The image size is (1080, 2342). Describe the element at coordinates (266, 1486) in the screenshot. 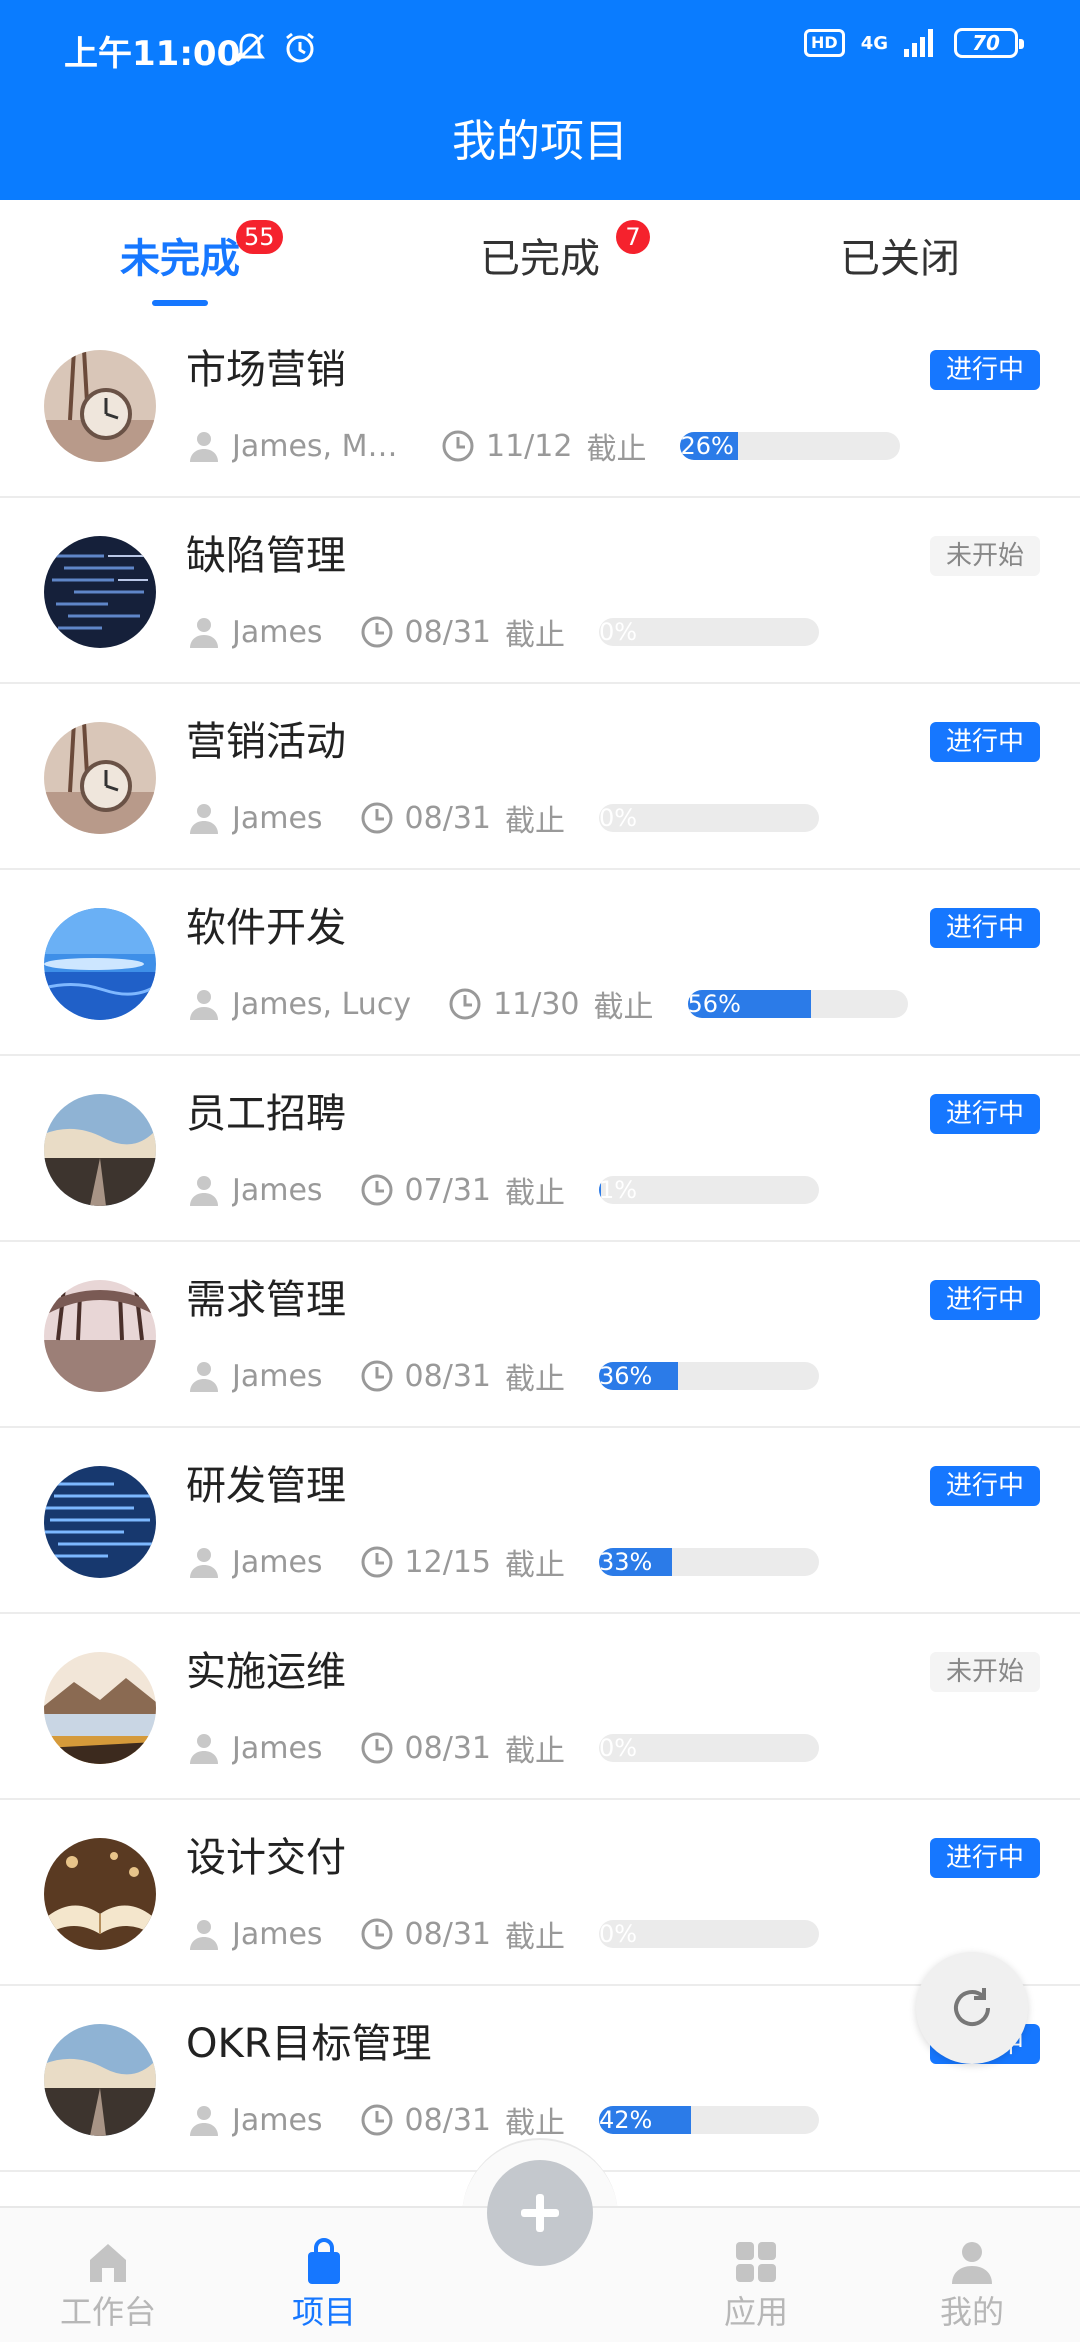

I see `project-name: 研发管理` at that location.